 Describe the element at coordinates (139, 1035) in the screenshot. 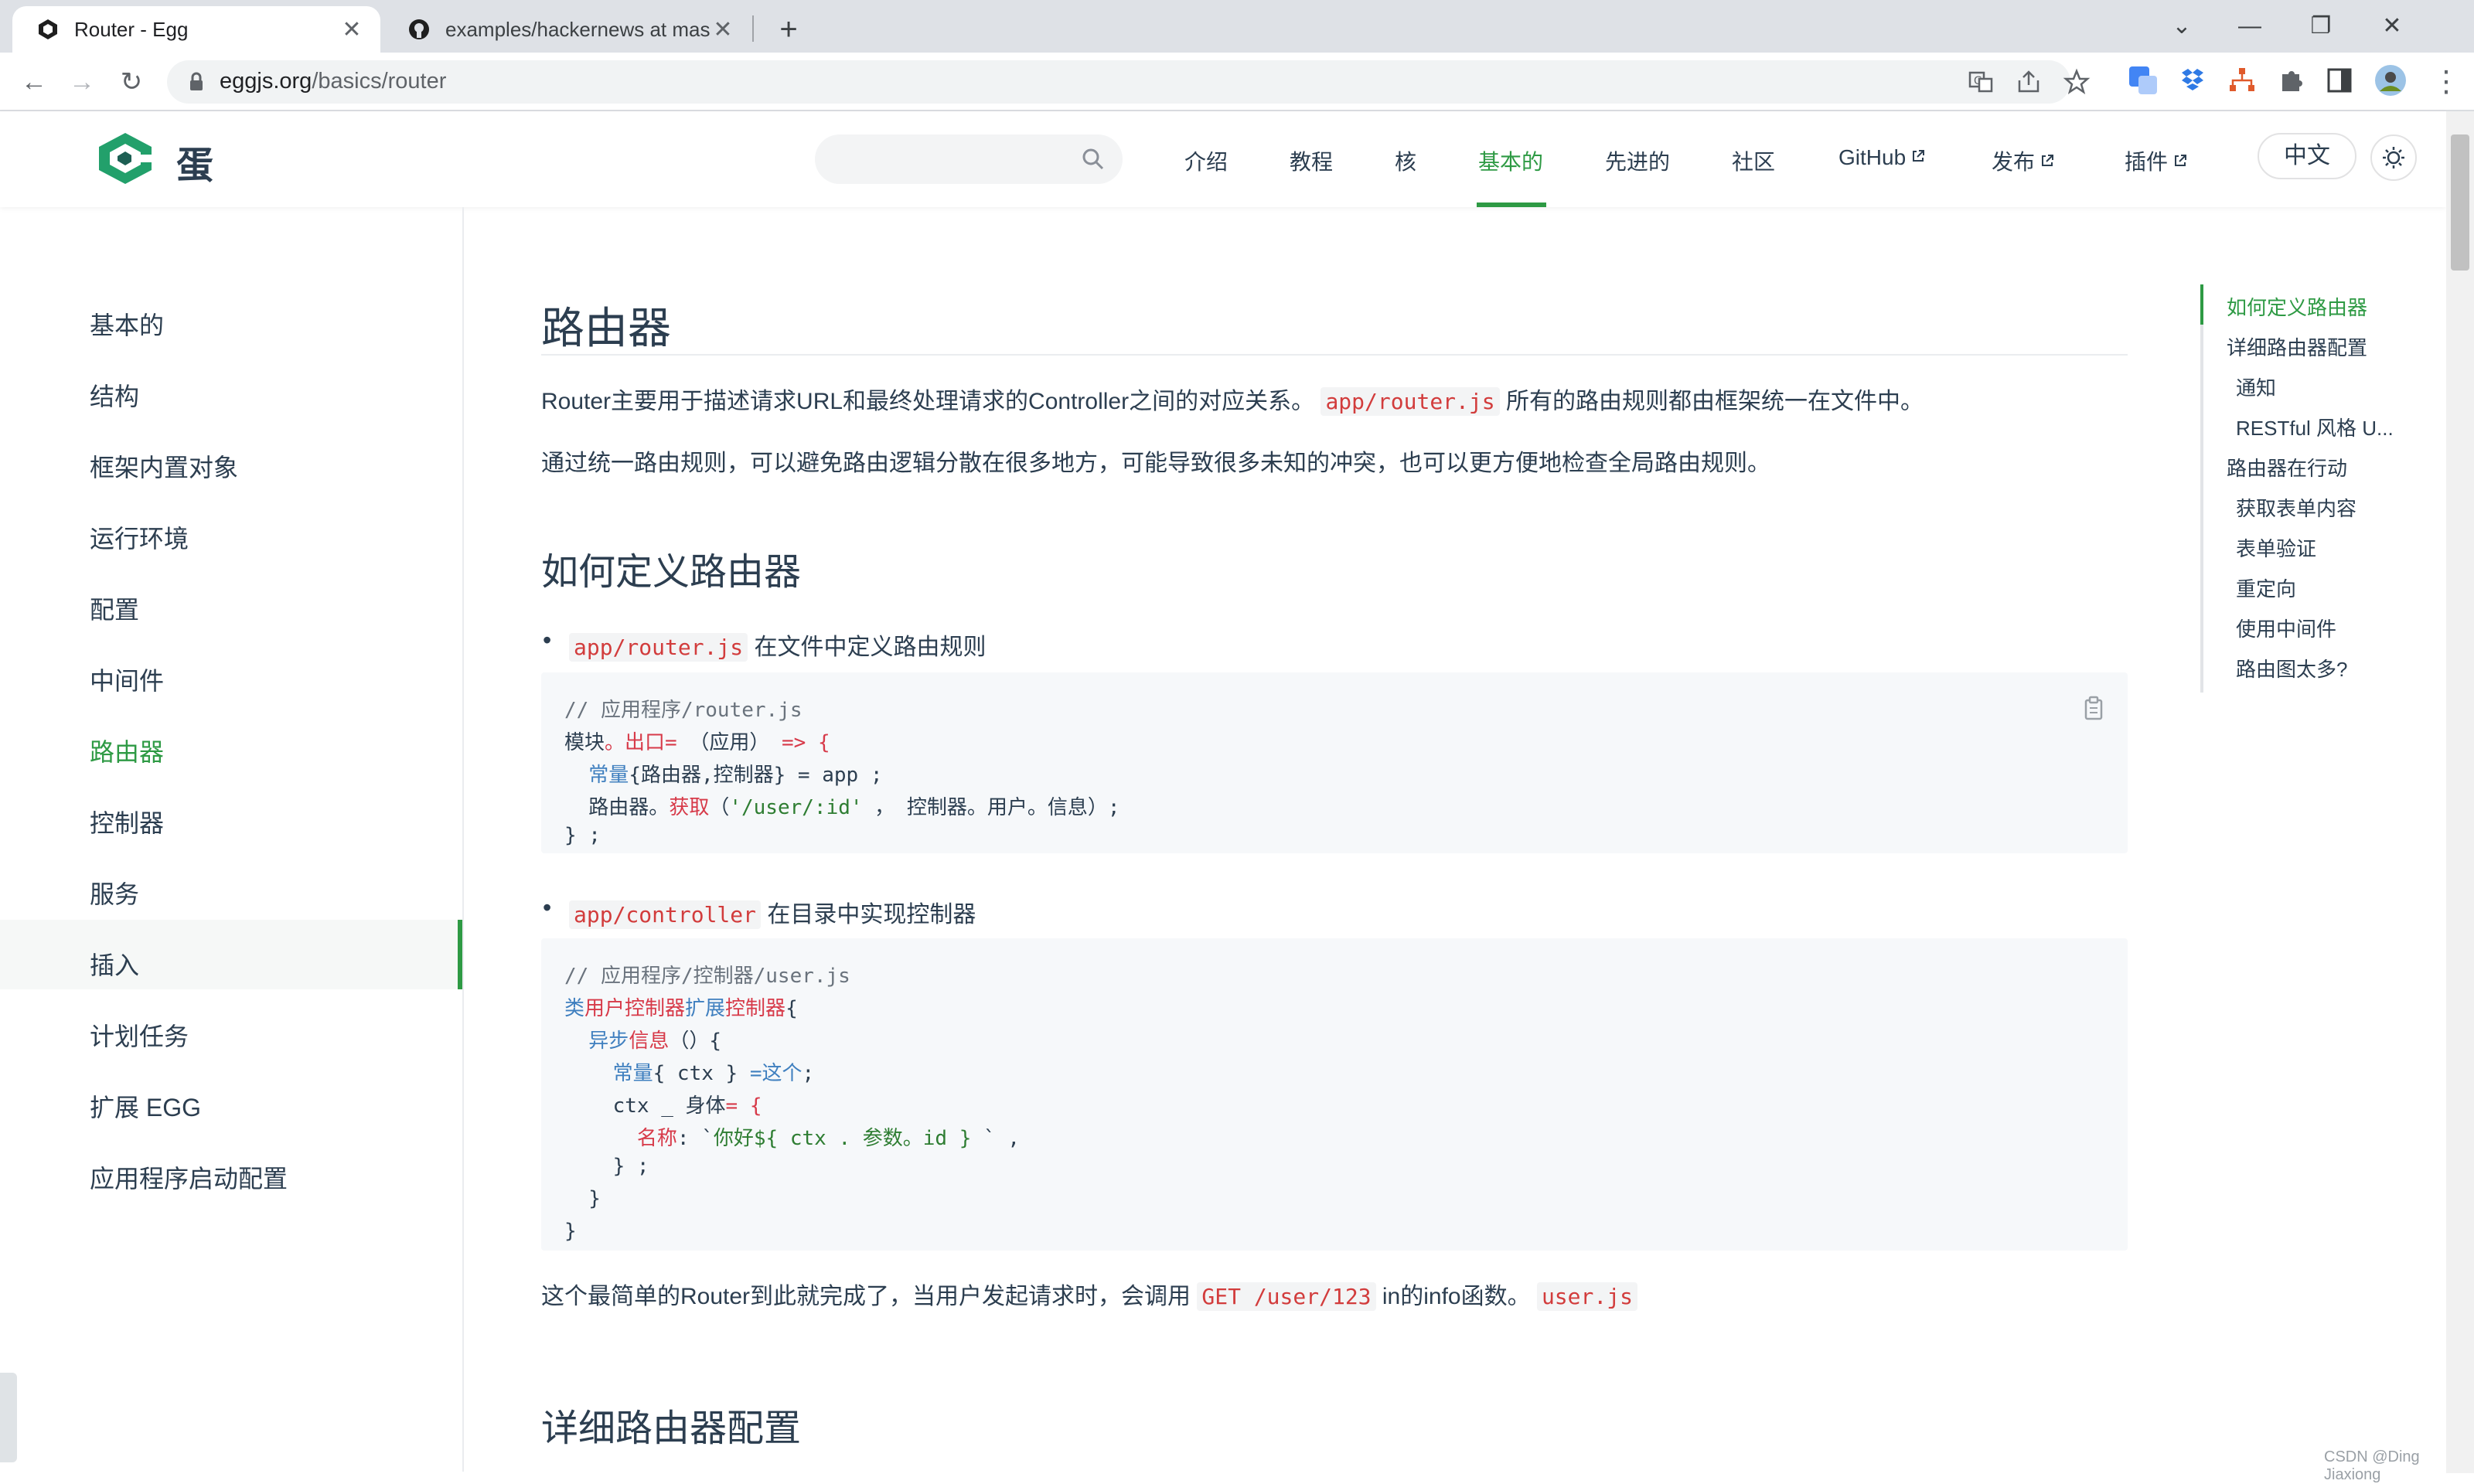

I see `sidebar-item-schedule: 计划任务` at that location.